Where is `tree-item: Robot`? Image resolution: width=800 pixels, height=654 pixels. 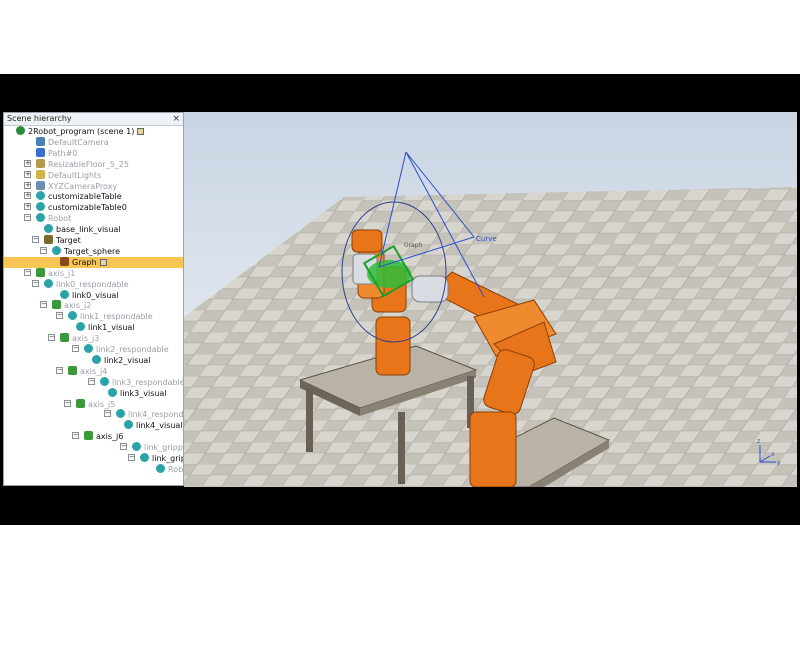
tree-item: Robot is located at coordinates (93, 469).